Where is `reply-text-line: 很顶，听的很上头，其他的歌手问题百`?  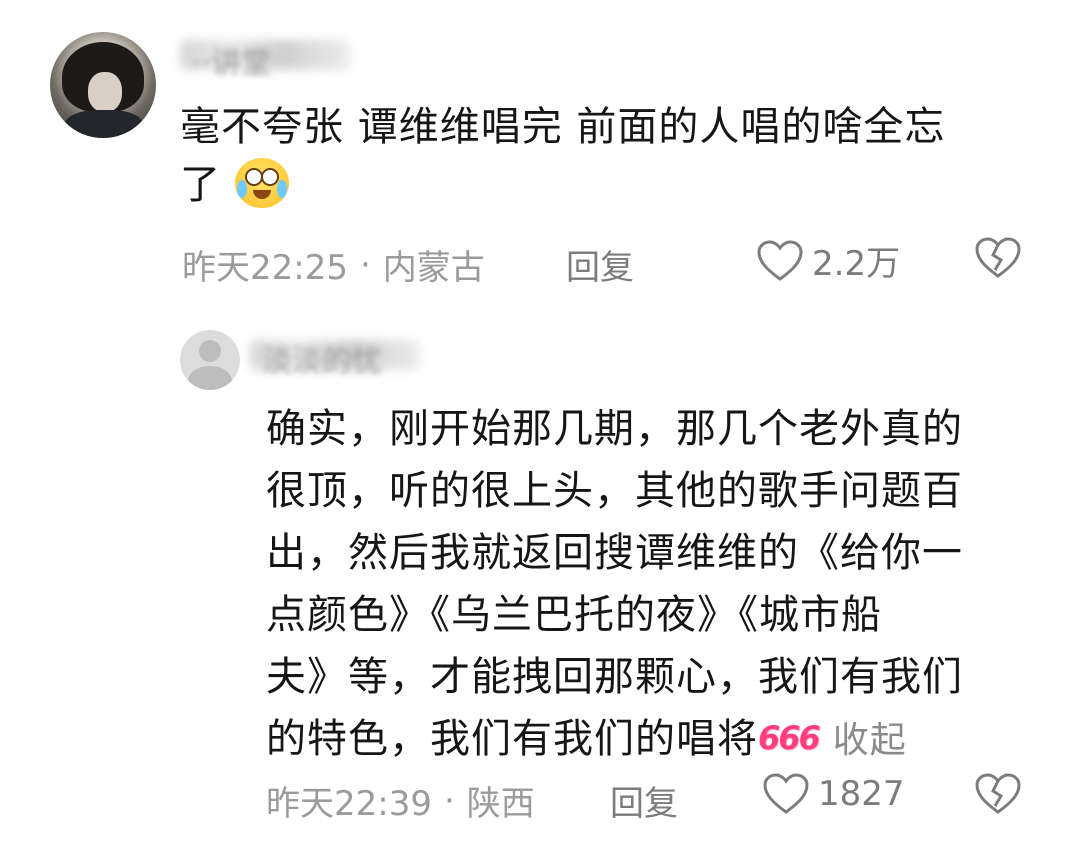
reply-text-line: 很顶，听的很上头，其他的歌手问题百 is located at coordinates (614, 491).